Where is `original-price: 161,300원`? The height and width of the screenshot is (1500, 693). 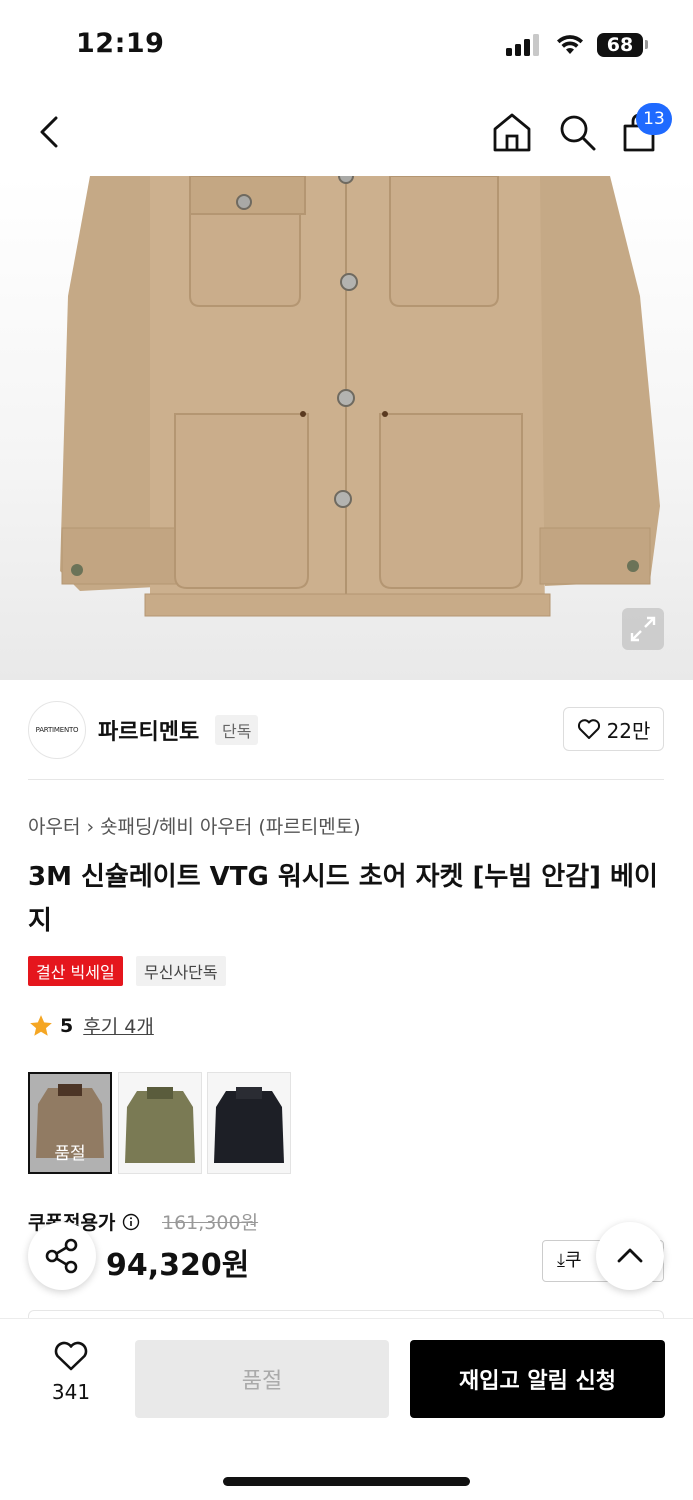 original-price: 161,300원 is located at coordinates (210, 1223).